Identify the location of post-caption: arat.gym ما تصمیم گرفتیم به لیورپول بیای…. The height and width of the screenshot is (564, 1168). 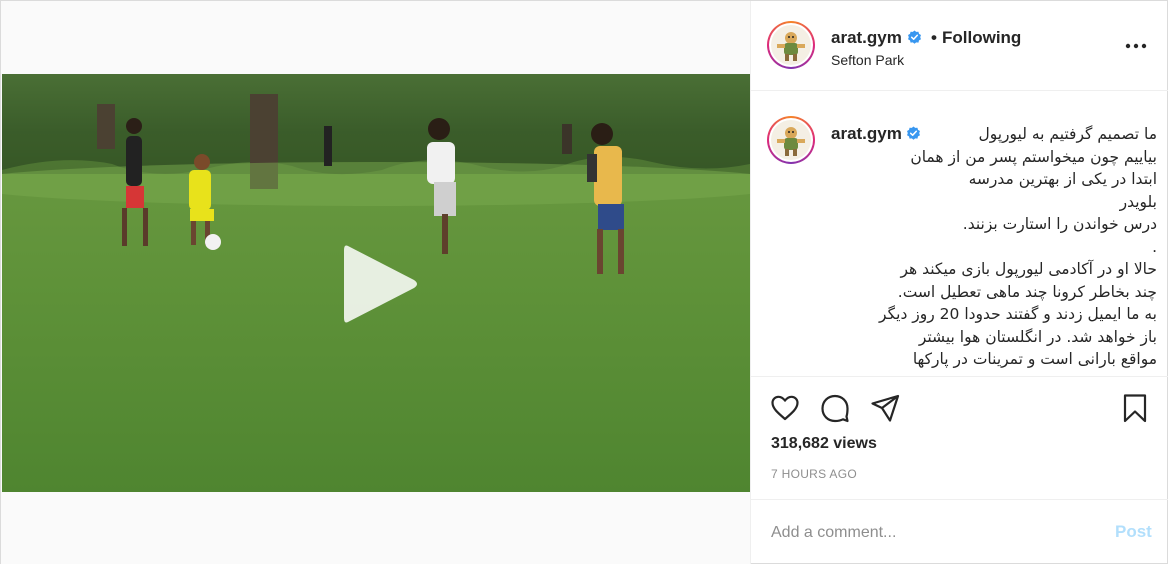
(994, 247).